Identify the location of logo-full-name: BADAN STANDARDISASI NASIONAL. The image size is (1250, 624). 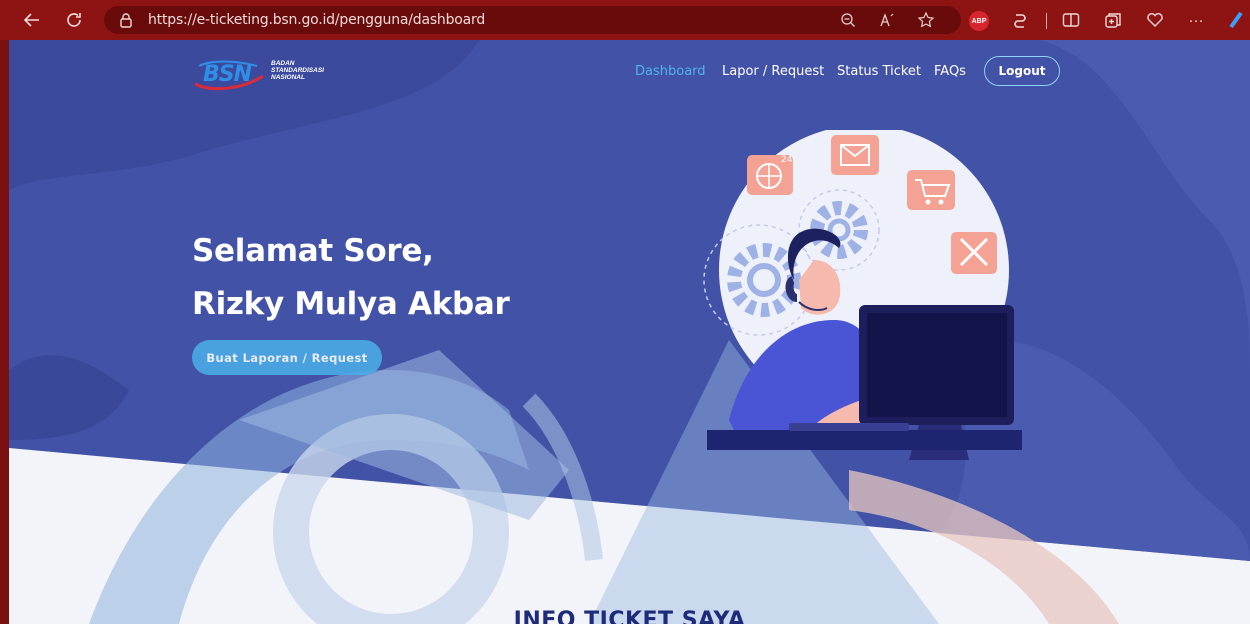
(311, 70).